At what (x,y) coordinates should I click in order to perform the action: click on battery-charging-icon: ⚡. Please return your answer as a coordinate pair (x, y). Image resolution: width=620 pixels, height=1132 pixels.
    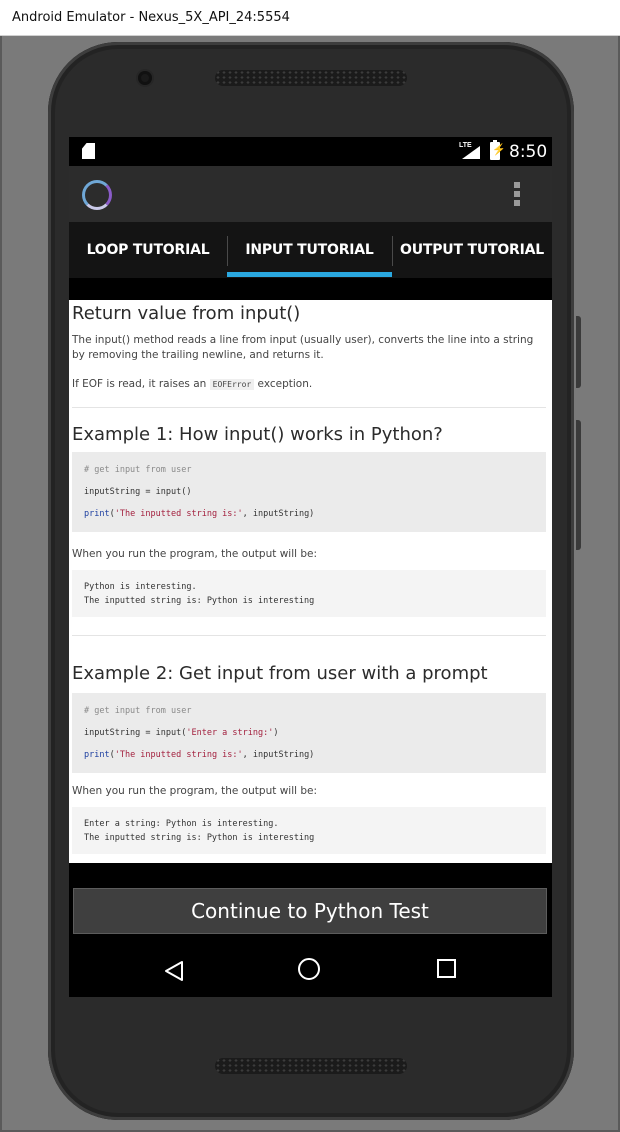
    Looking at the image, I should click on (498, 150).